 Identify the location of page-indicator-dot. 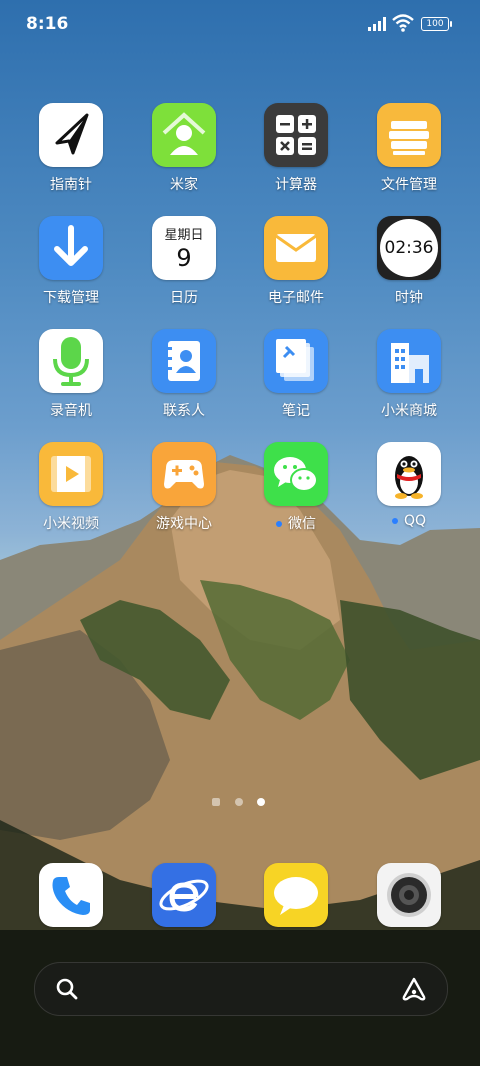
(239, 802).